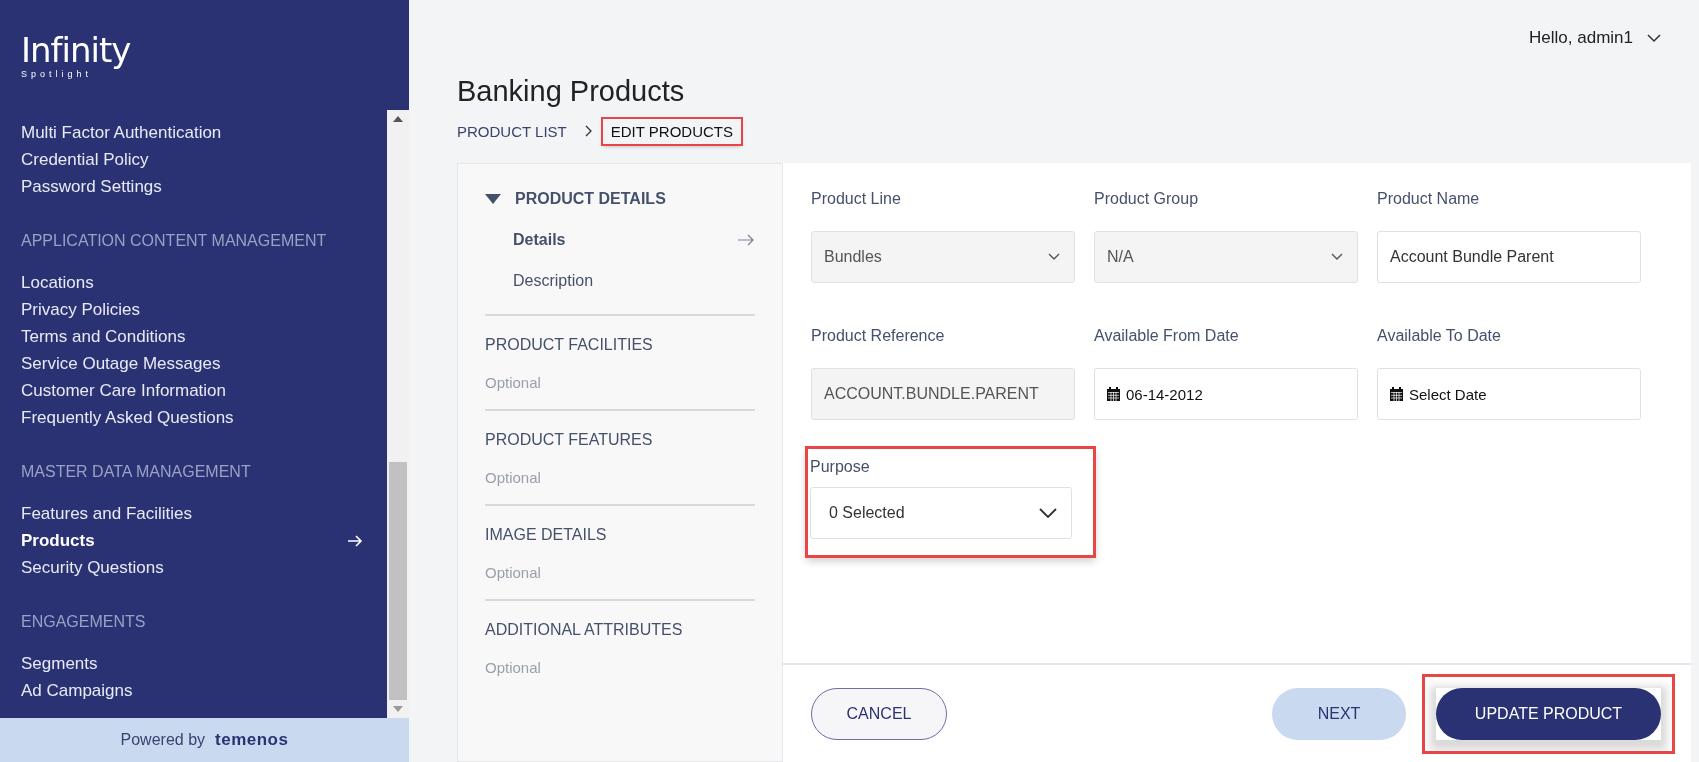 The height and width of the screenshot is (762, 1699). Describe the element at coordinates (620, 240) in the screenshot. I see `step-link: Details` at that location.